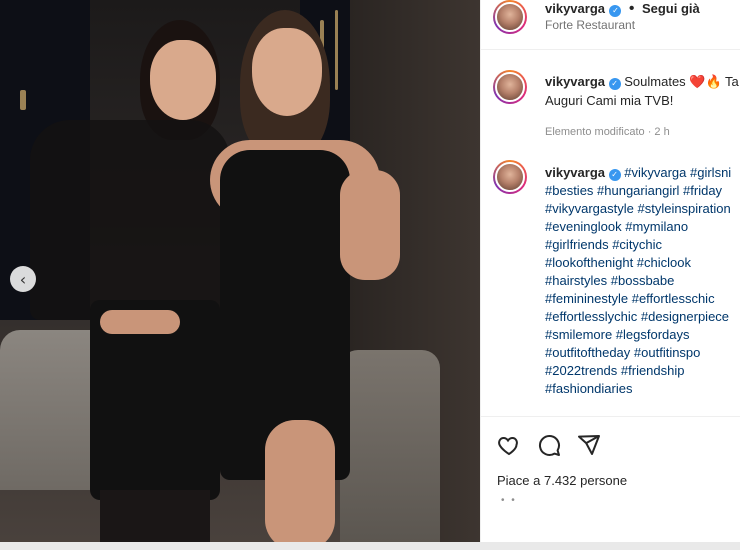  I want to click on hashtag-line: #vikyvarga #girlsni, so click(677, 172).